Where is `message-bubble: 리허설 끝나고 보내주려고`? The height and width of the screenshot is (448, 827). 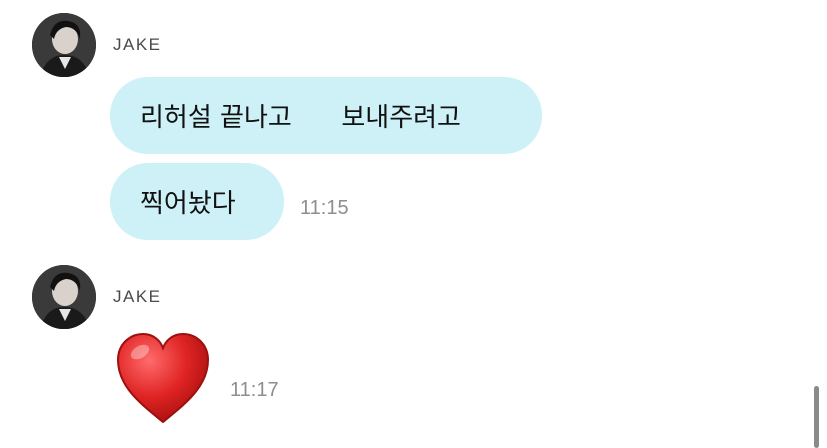
message-bubble: 리허설 끝나고 보내주려고 is located at coordinates (326, 115).